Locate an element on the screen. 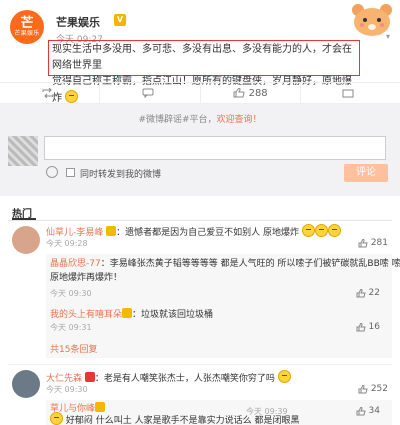 The height and width of the screenshot is (425, 400). bear-sticker-icon is located at coordinates (372, 20).